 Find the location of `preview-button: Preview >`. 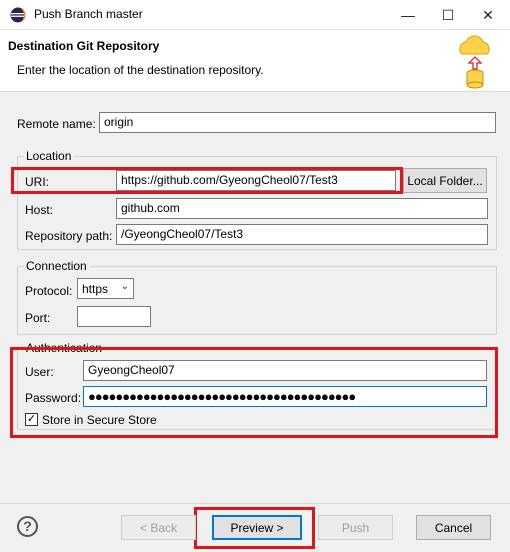

preview-button: Preview > is located at coordinates (257, 527).